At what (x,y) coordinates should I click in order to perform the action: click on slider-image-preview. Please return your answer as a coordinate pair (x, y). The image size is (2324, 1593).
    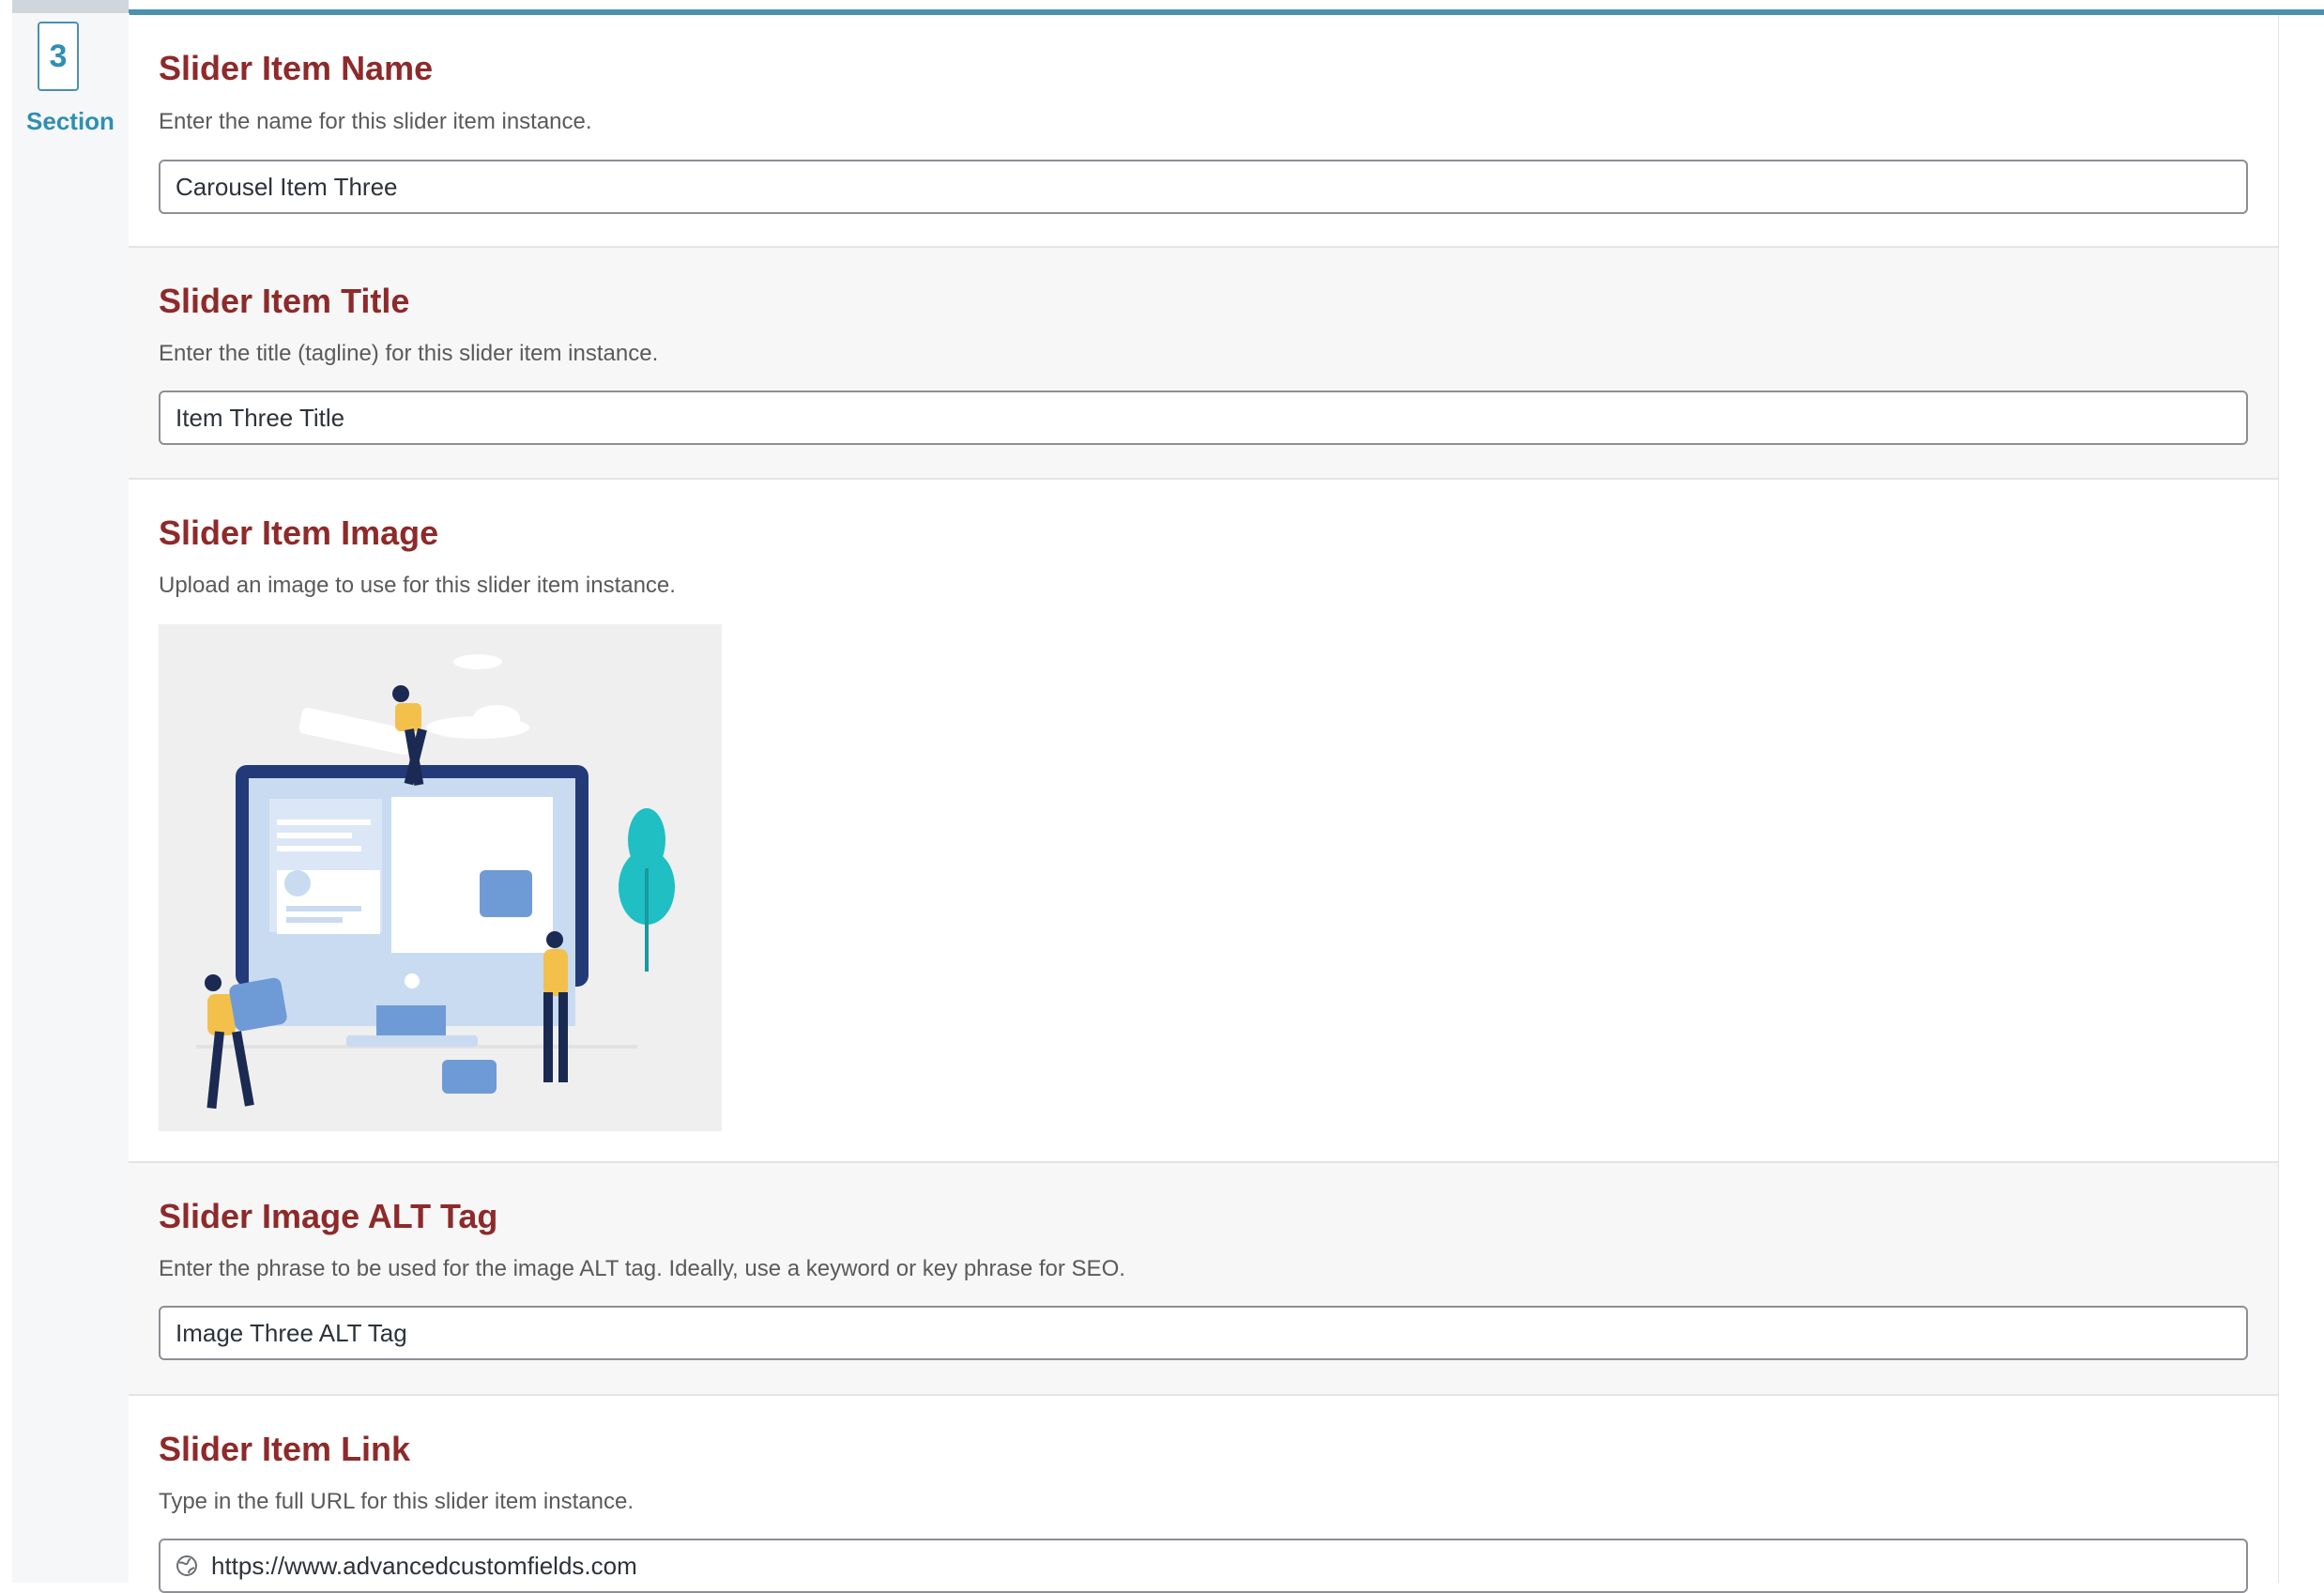
    Looking at the image, I should click on (440, 877).